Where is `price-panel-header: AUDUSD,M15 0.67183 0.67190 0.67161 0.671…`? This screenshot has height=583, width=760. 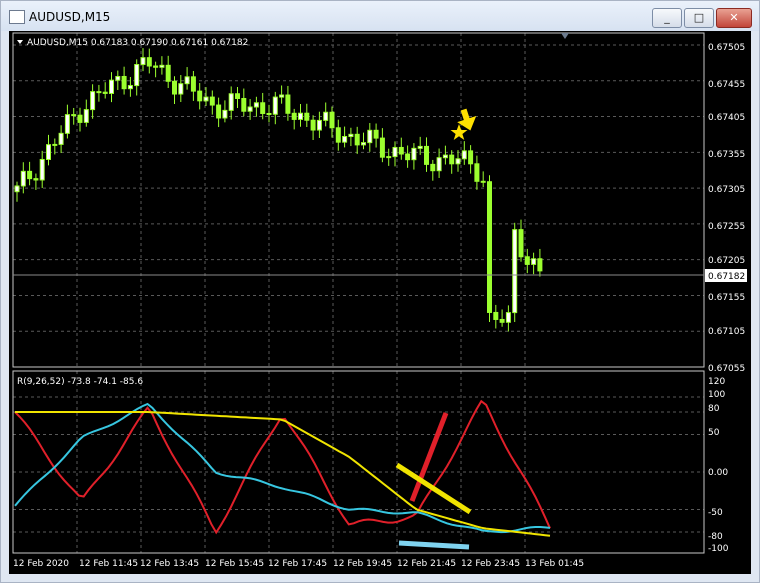
price-panel-header: AUDUSD,M15 0.67183 0.67190 0.67161 0.671… is located at coordinates (137, 43).